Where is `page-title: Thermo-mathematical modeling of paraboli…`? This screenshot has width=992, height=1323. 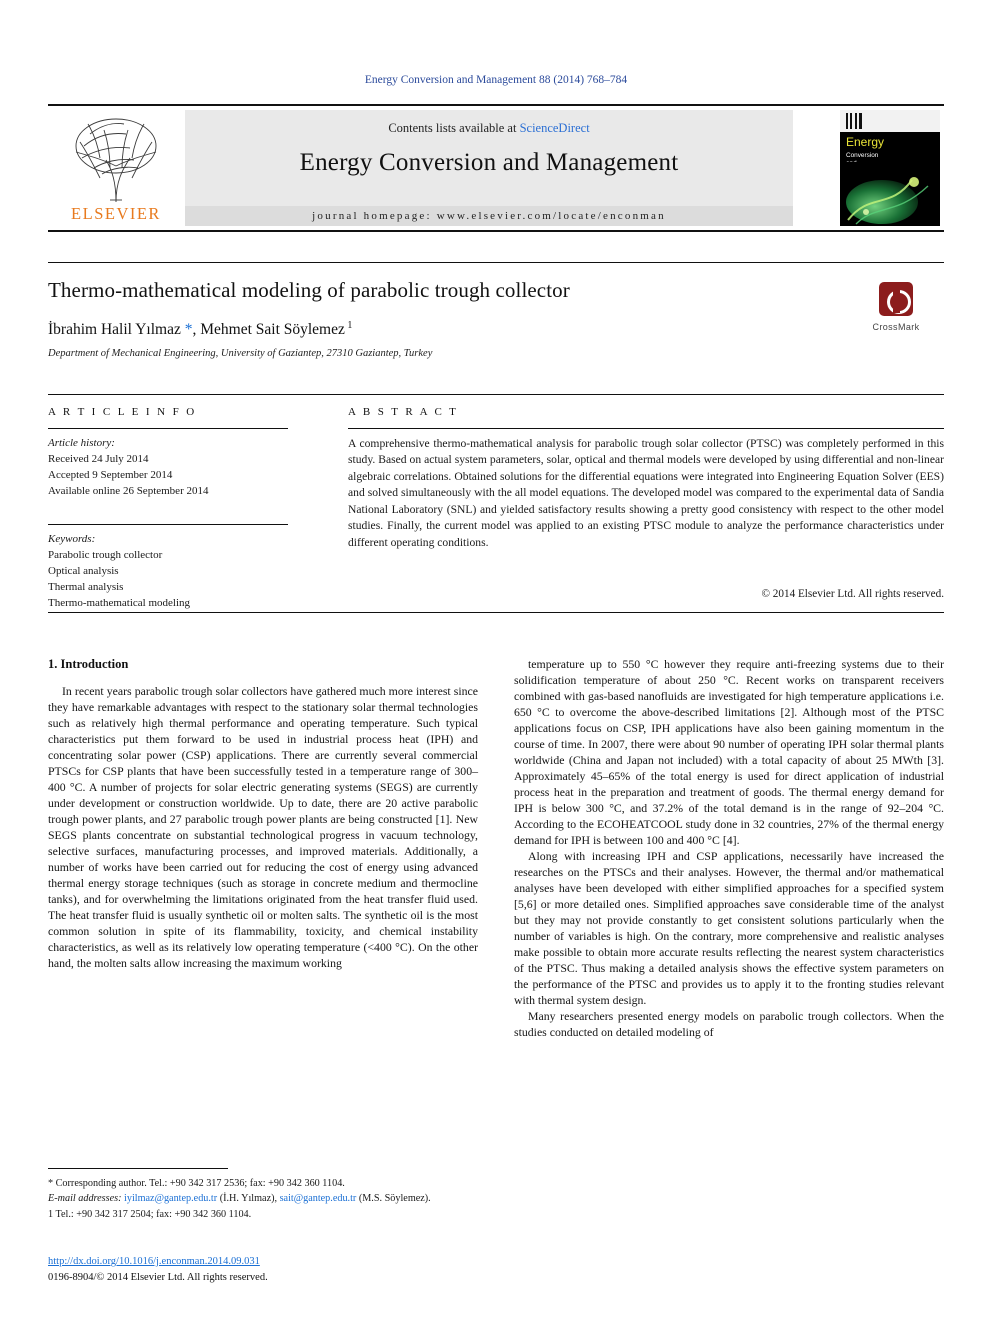 page-title: Thermo-mathematical modeling of paraboli… is located at coordinates (309, 290).